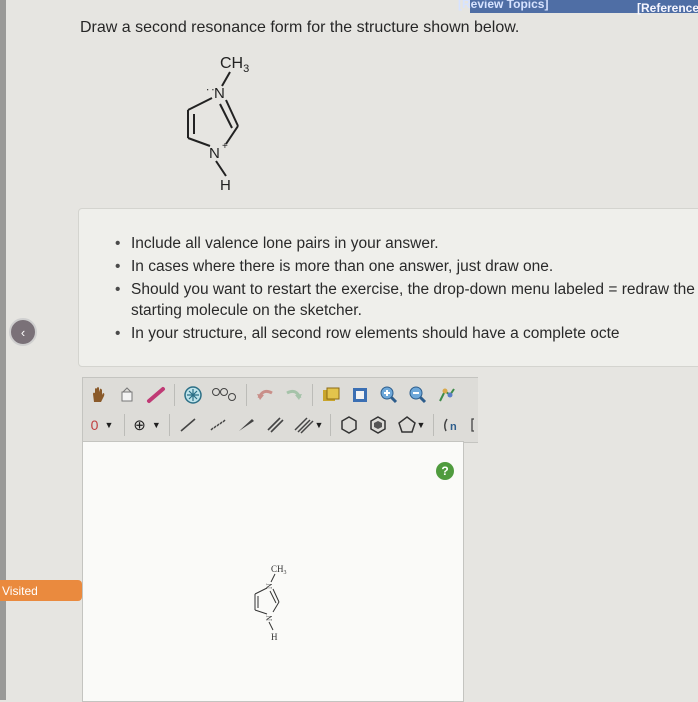 The width and height of the screenshot is (698, 702). What do you see at coordinates (225, 123) in the screenshot?
I see `molecule-structure: CH3 N : N + H` at bounding box center [225, 123].